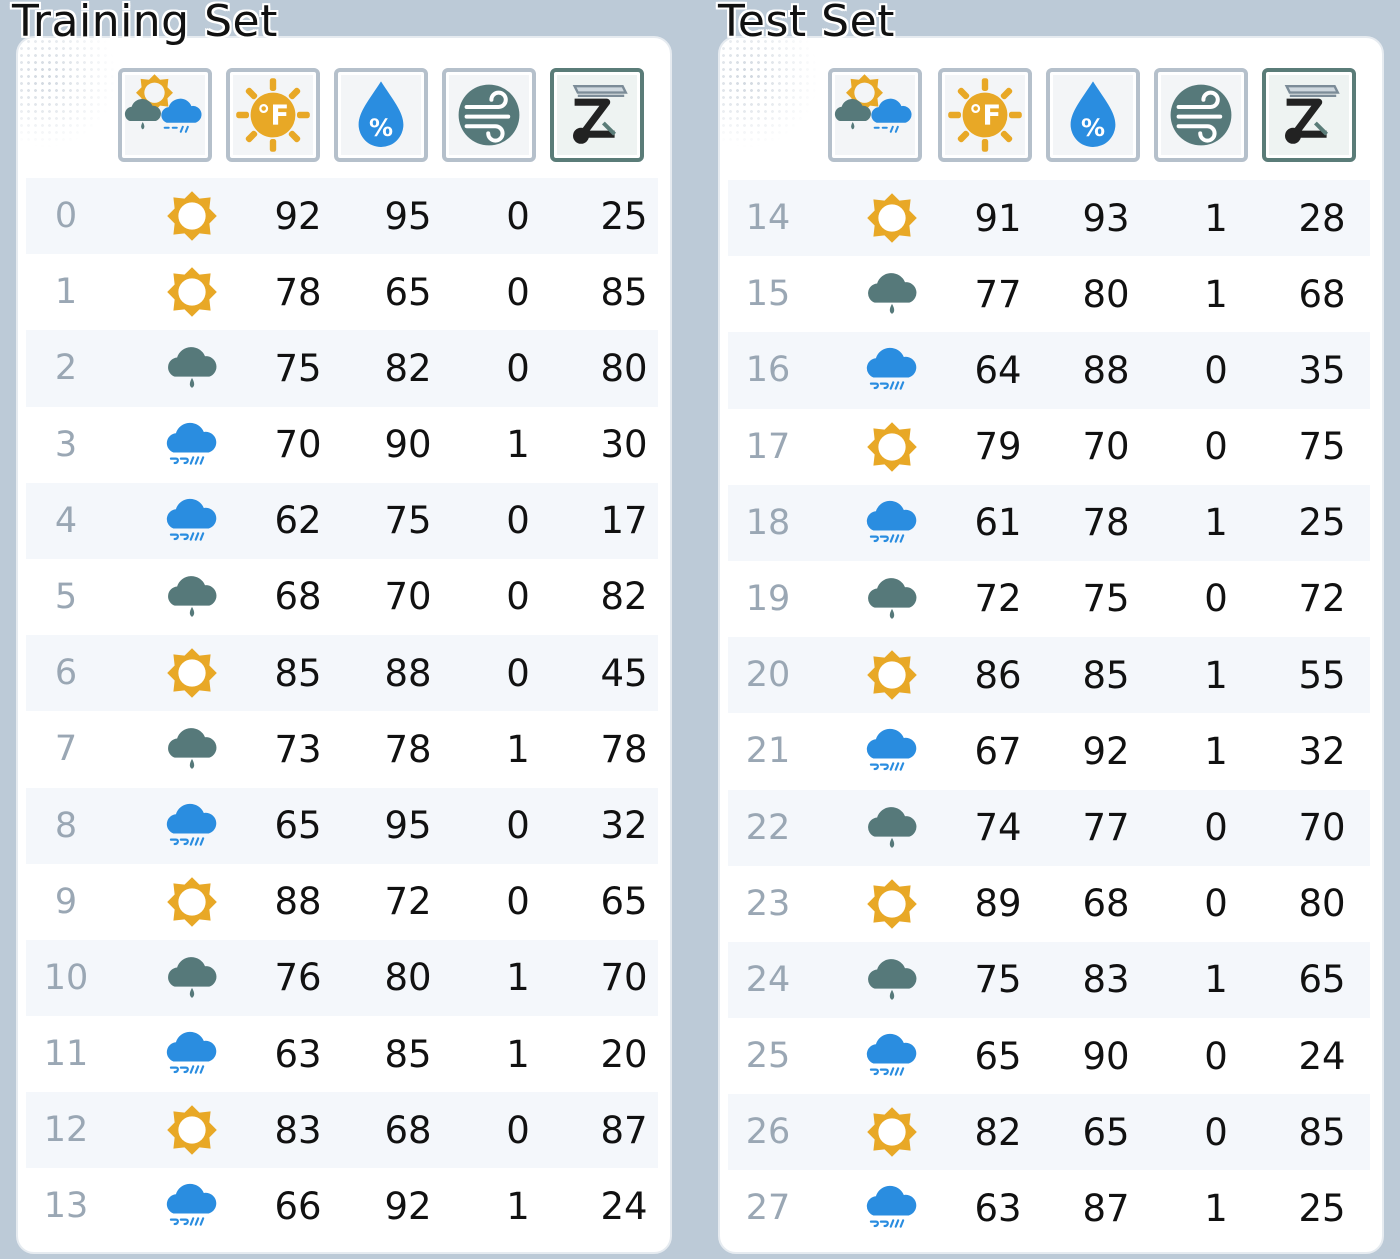 Image resolution: width=1400 pixels, height=1259 pixels. I want to click on svg-text: °F, so click(985, 116).